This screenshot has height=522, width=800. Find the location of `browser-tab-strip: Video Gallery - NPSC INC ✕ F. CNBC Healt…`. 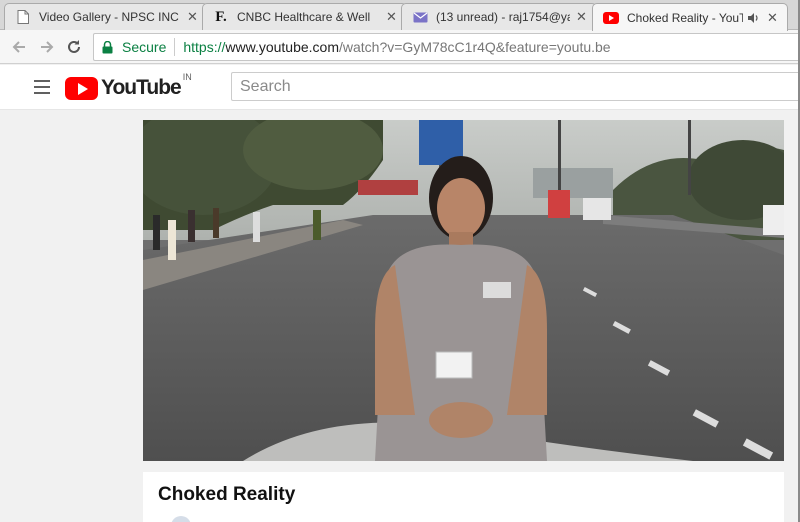

browser-tab-strip: Video Gallery - NPSC INC ✕ F. CNBC Healt… is located at coordinates (400, 15).